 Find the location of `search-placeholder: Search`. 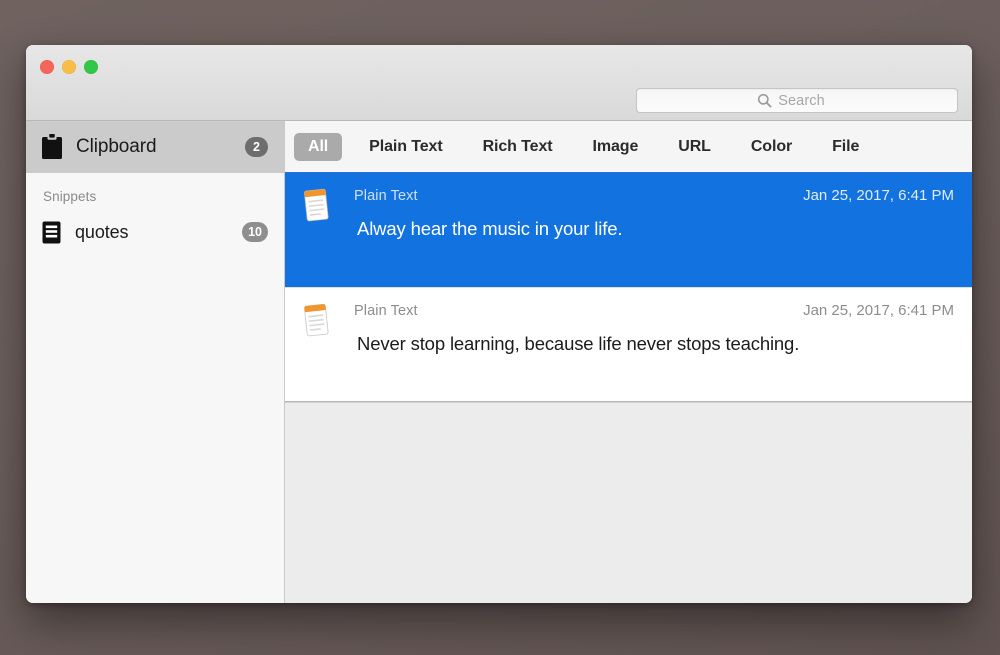

search-placeholder: Search is located at coordinates (801, 100).